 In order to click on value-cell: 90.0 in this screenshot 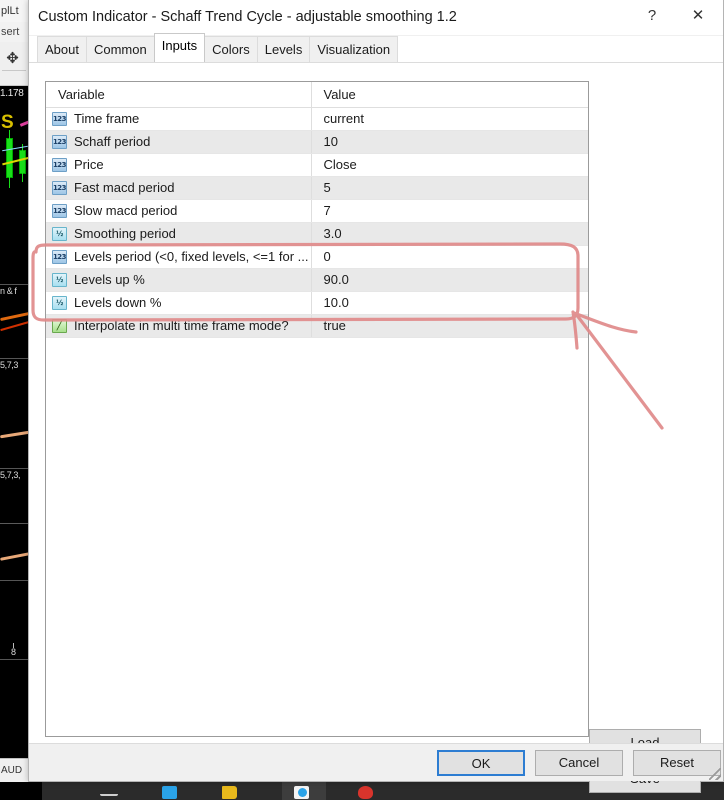, I will do `click(449, 280)`.